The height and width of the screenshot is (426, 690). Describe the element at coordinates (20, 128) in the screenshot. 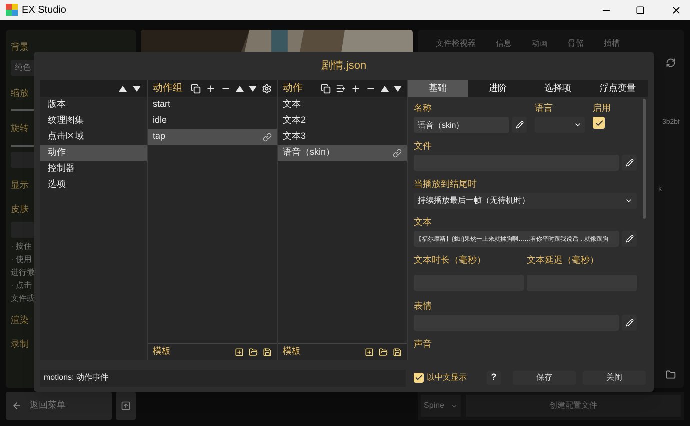

I see `section-heading: 旋转` at that location.